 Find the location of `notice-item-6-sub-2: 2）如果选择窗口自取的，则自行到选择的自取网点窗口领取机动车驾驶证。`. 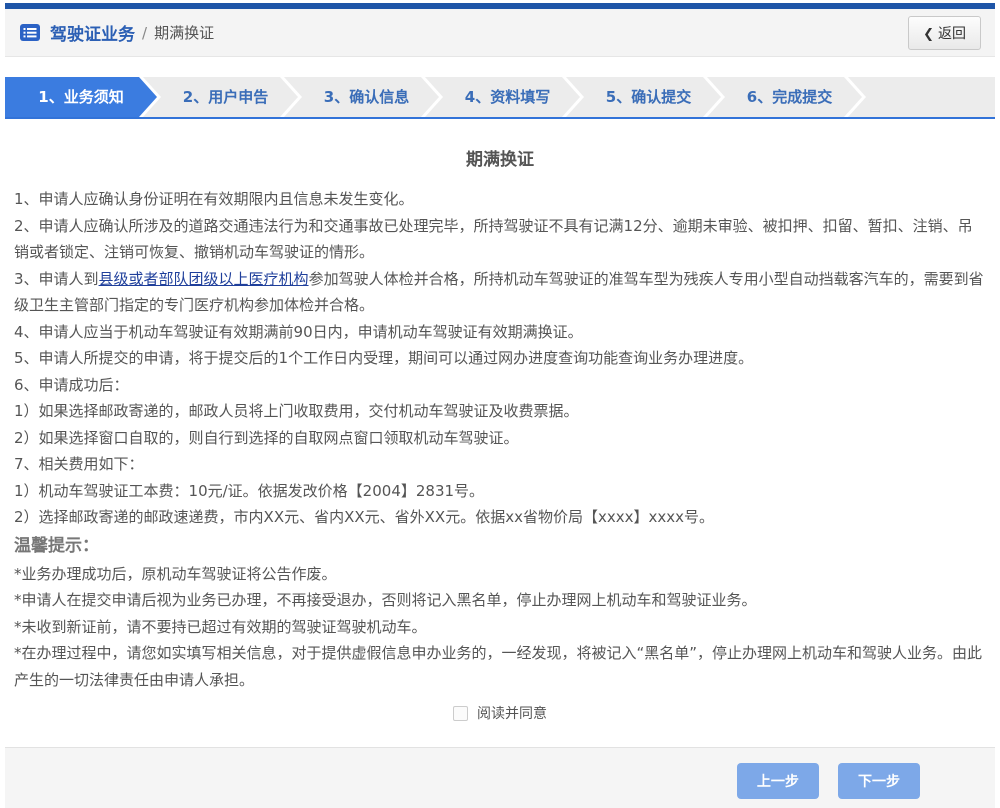

notice-item-6-sub-2: 2）如果选择窗口自取的，则自行到选择的自取网点窗口领取机动车驾驶证。 is located at coordinates (266, 437).